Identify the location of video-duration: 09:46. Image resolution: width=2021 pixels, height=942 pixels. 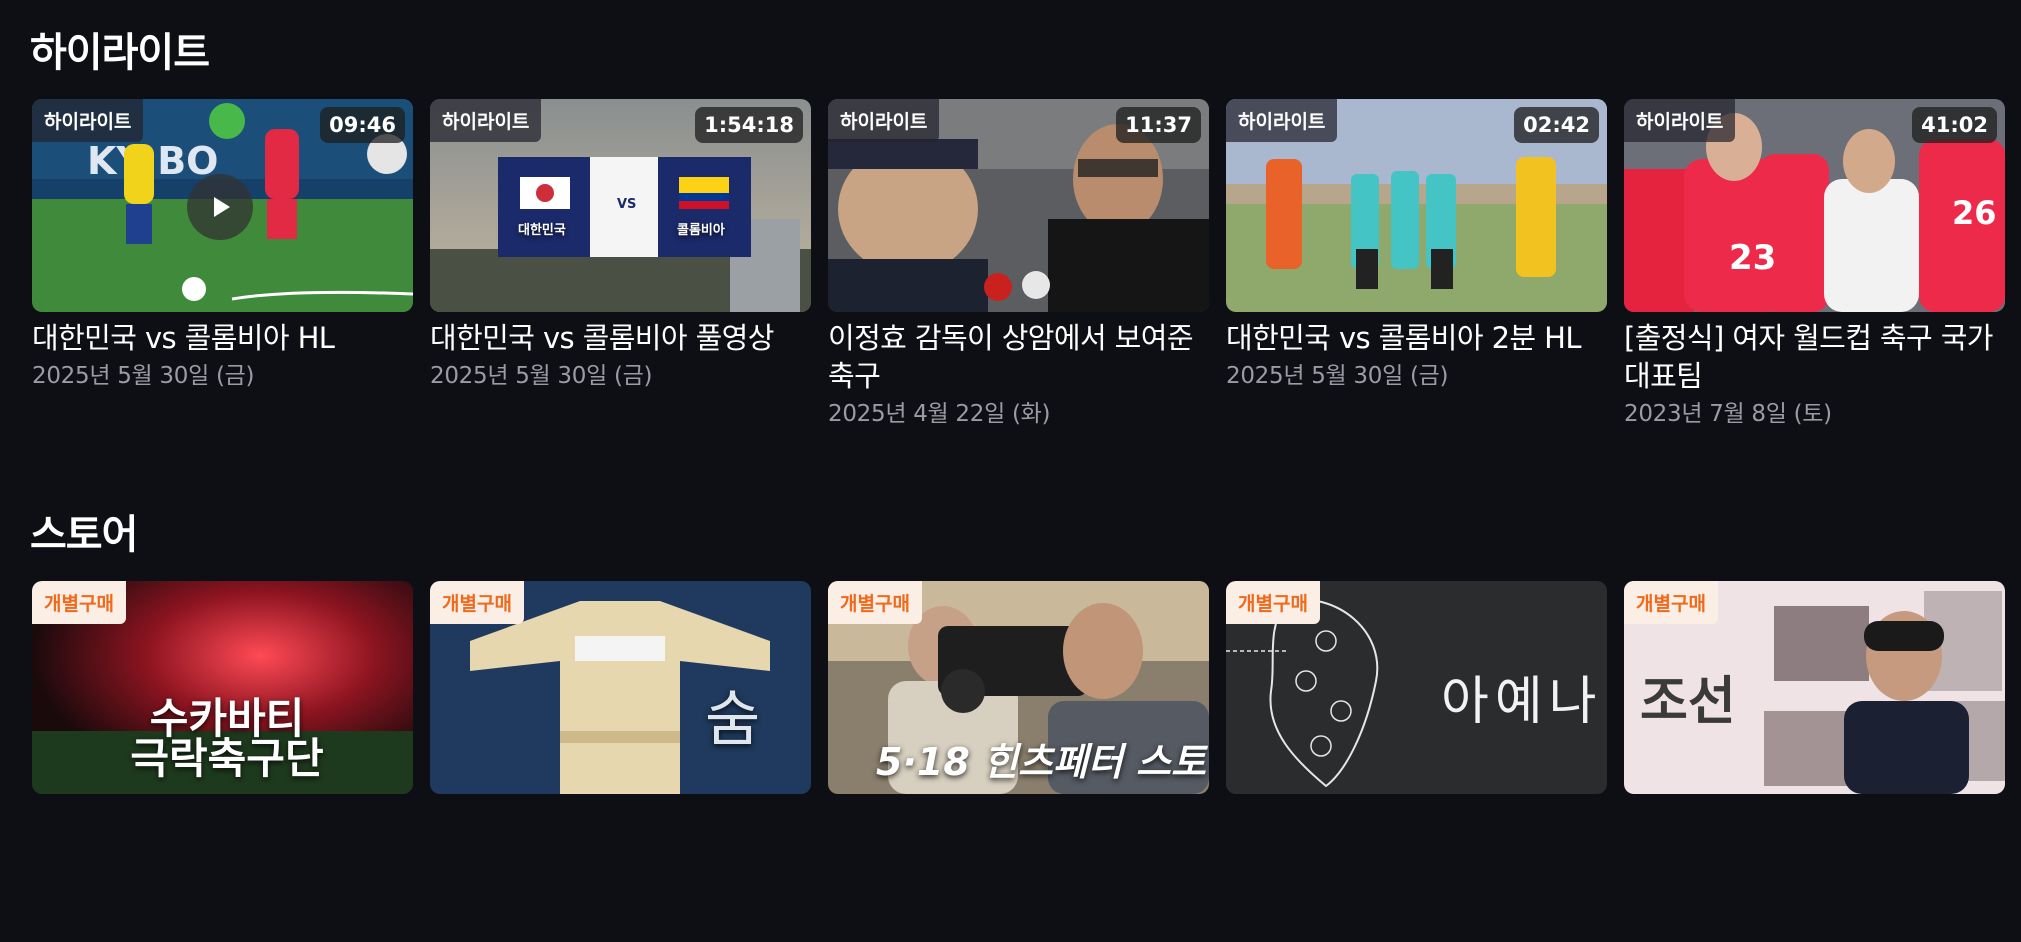
(362, 125).